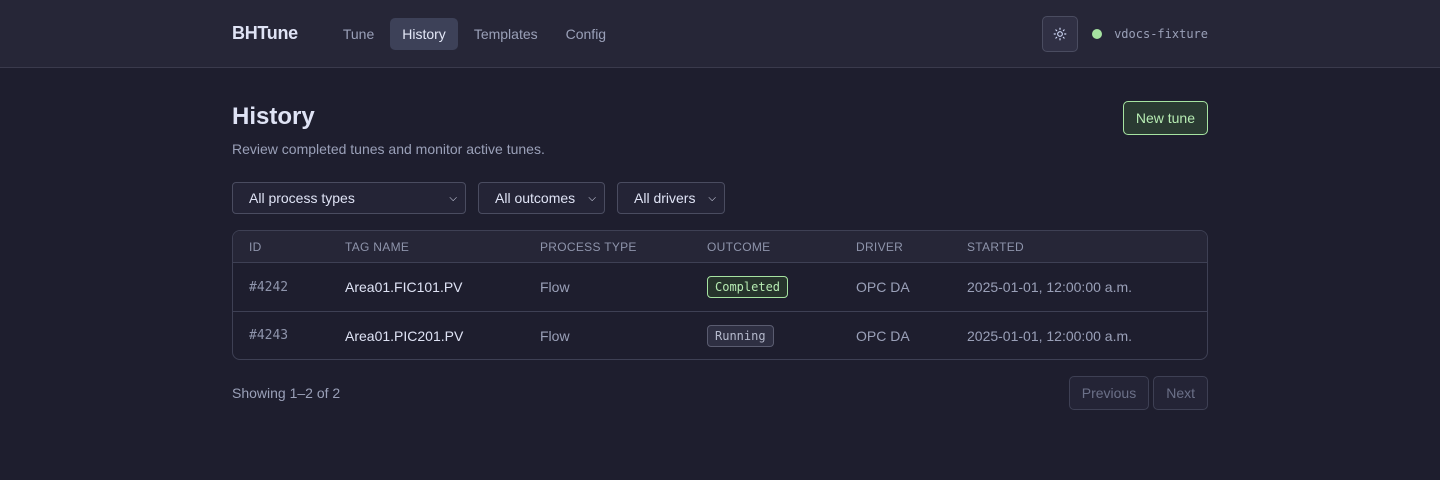 This screenshot has height=480, width=1440. I want to click on row-outcome: Running, so click(781, 335).